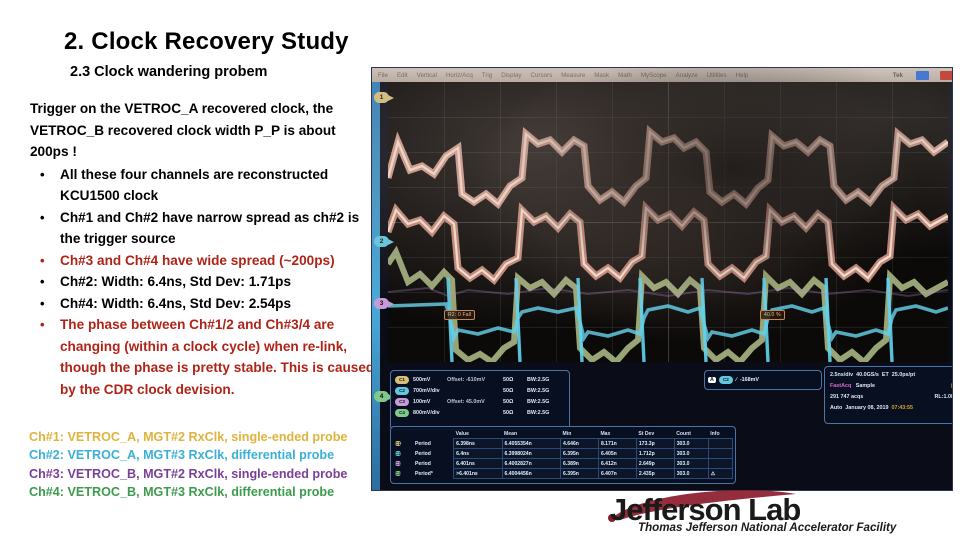 The height and width of the screenshot is (540, 960). What do you see at coordinates (480, 390) in the screenshot?
I see `vertical-row-c2: C2 700mV/div 50Ω BW:2.5G` at bounding box center [480, 390].